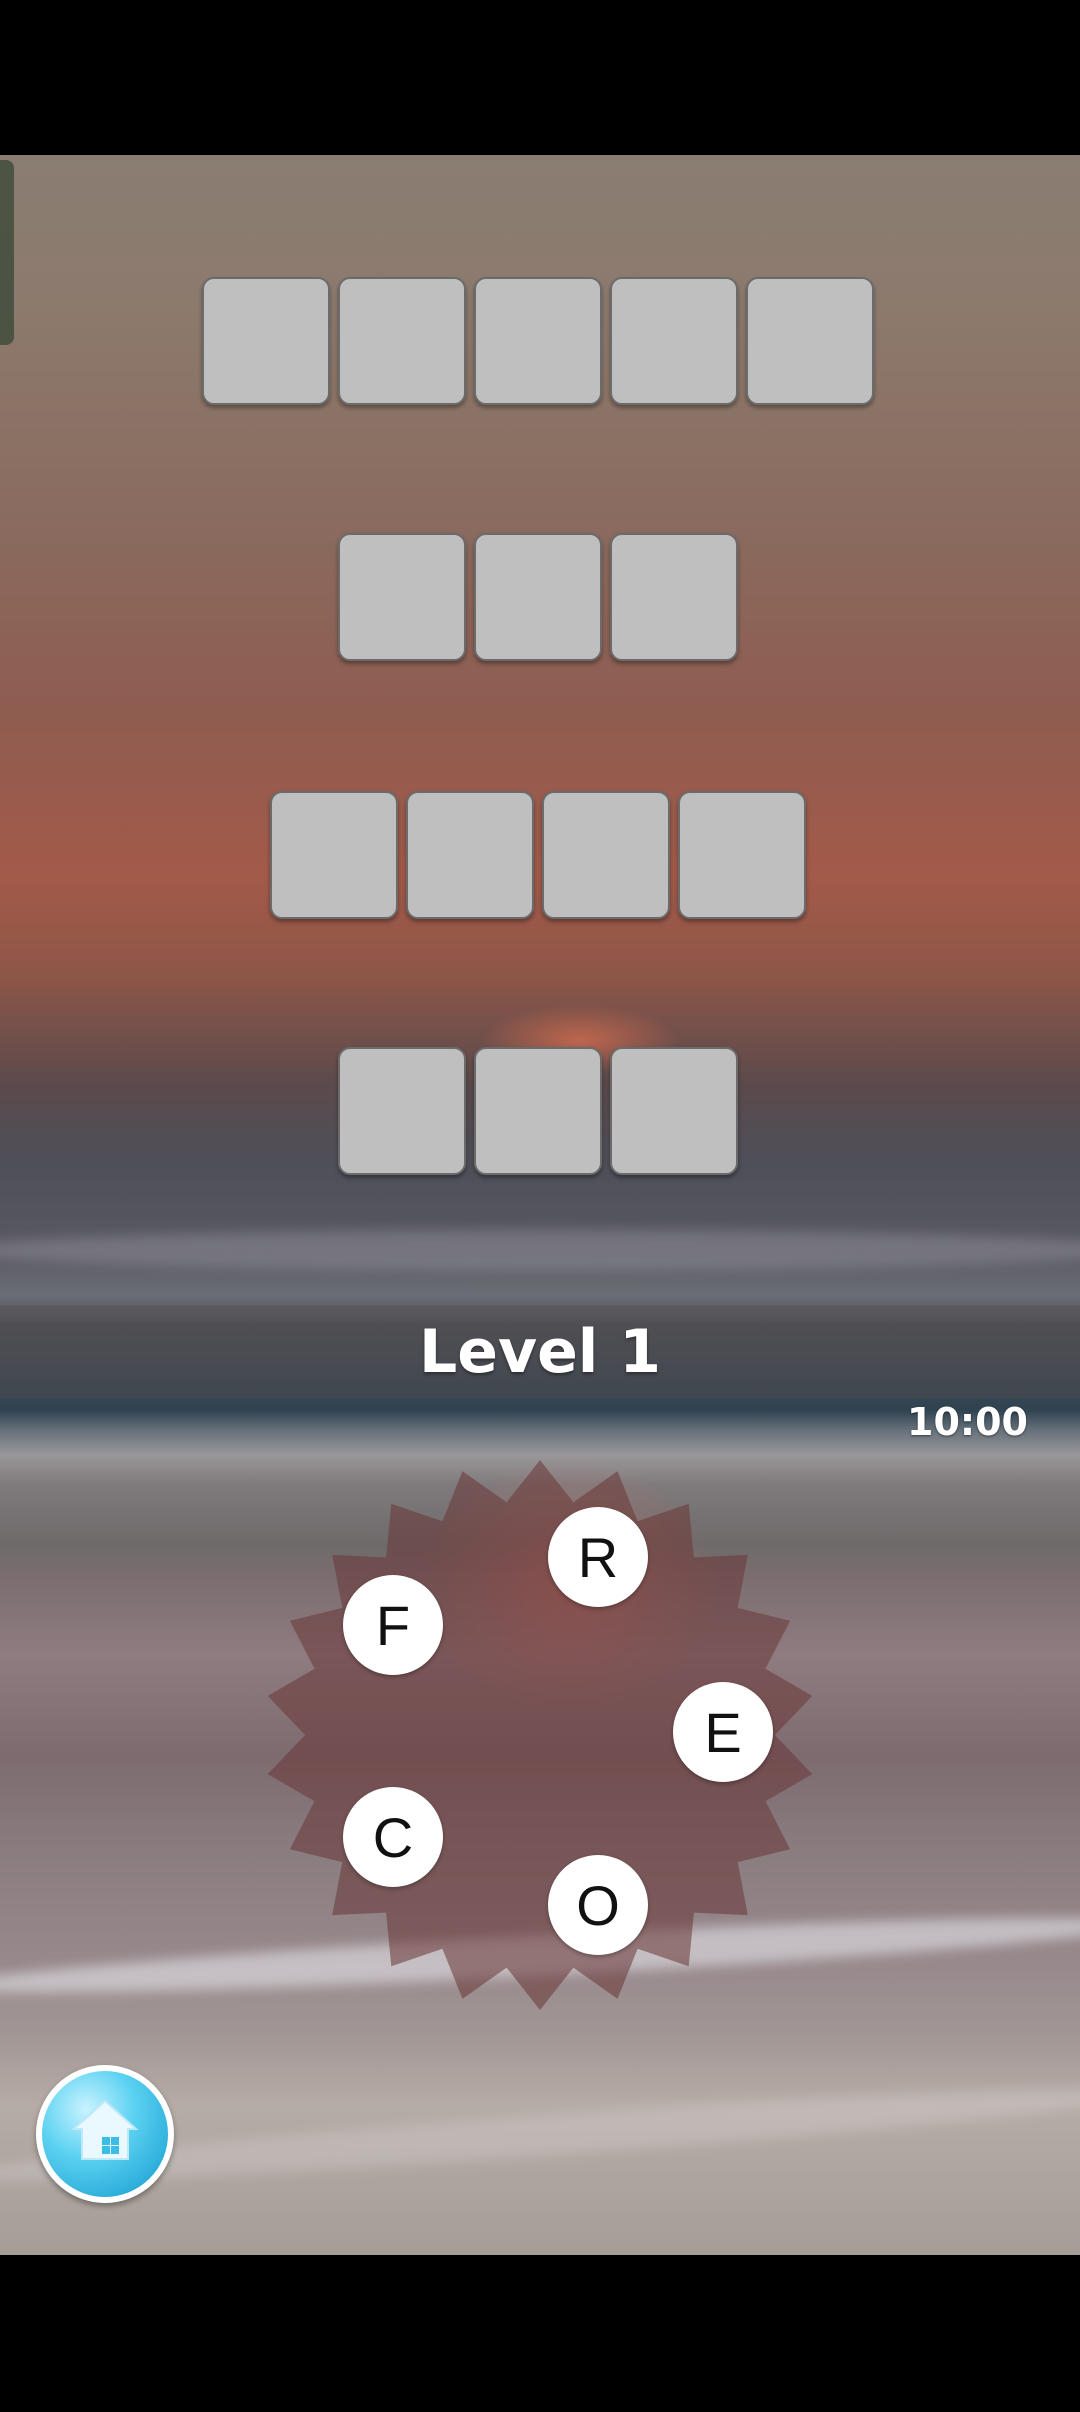 This screenshot has height=2412, width=1080. Describe the element at coordinates (723, 1732) in the screenshot. I see `letter-e-button: E` at that location.